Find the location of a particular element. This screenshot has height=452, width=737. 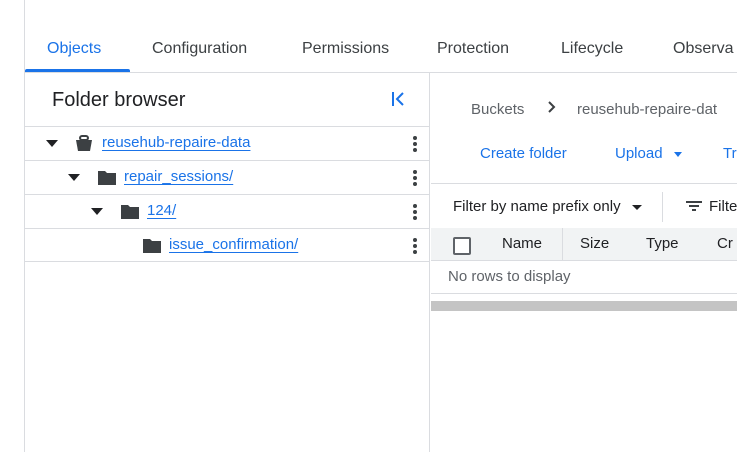

filter-mode-dropdown-icon is located at coordinates (637, 207).